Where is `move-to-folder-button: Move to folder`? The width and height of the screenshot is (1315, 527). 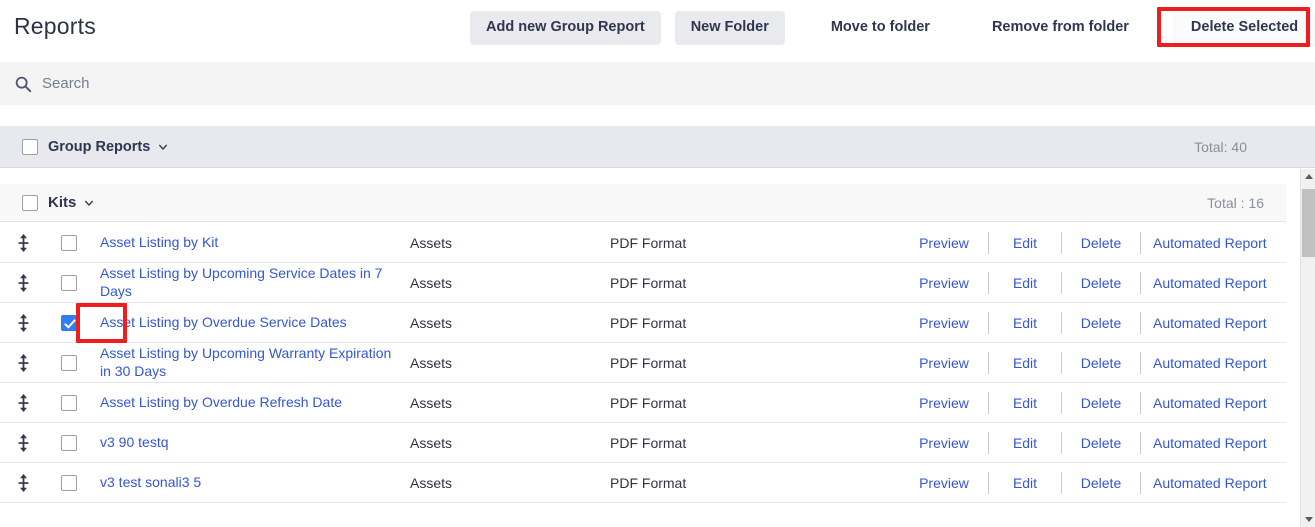 move-to-folder-button: Move to folder is located at coordinates (880, 27).